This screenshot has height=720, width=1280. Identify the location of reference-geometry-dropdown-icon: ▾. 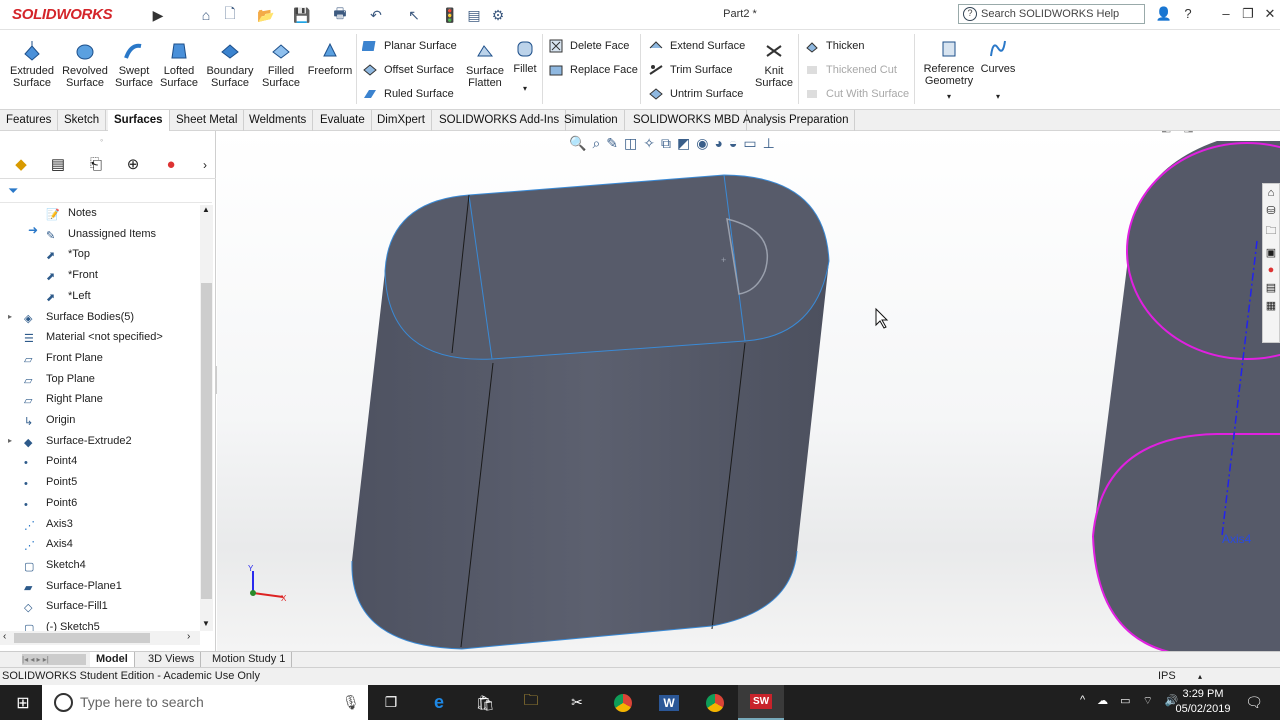
(949, 97).